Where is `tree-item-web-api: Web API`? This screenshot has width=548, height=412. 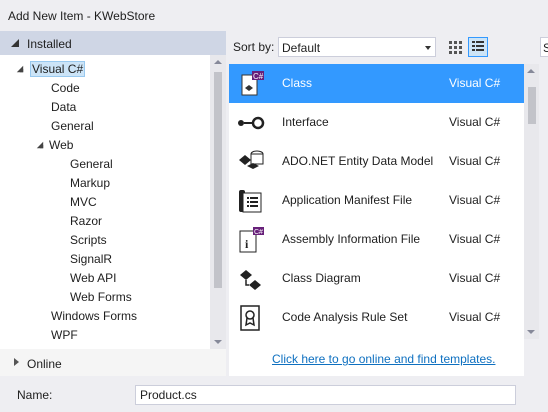
tree-item-web-api: Web API is located at coordinates (93, 278).